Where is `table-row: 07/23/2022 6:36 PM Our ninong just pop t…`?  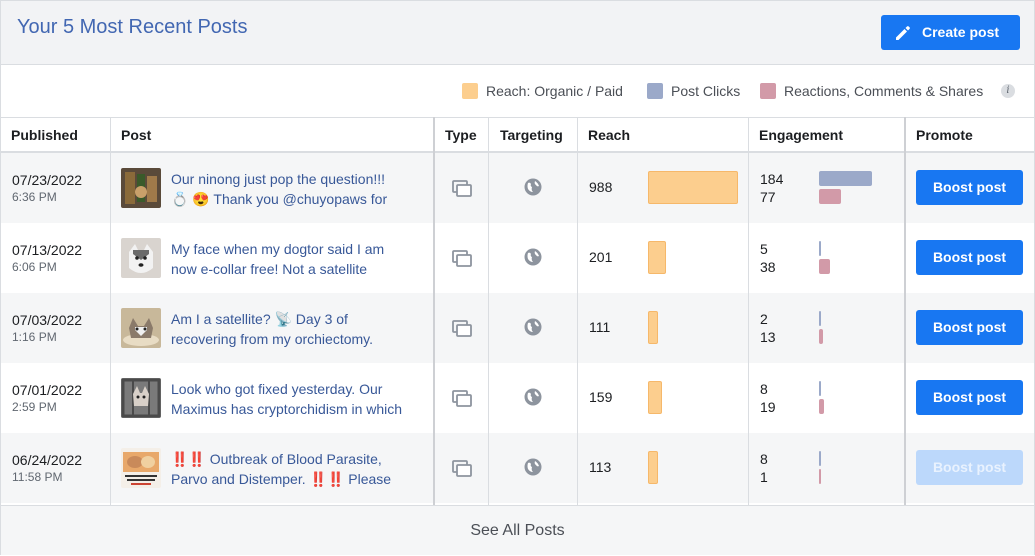
table-row: 07/23/2022 6:36 PM Our ninong just pop t… is located at coordinates (517, 188).